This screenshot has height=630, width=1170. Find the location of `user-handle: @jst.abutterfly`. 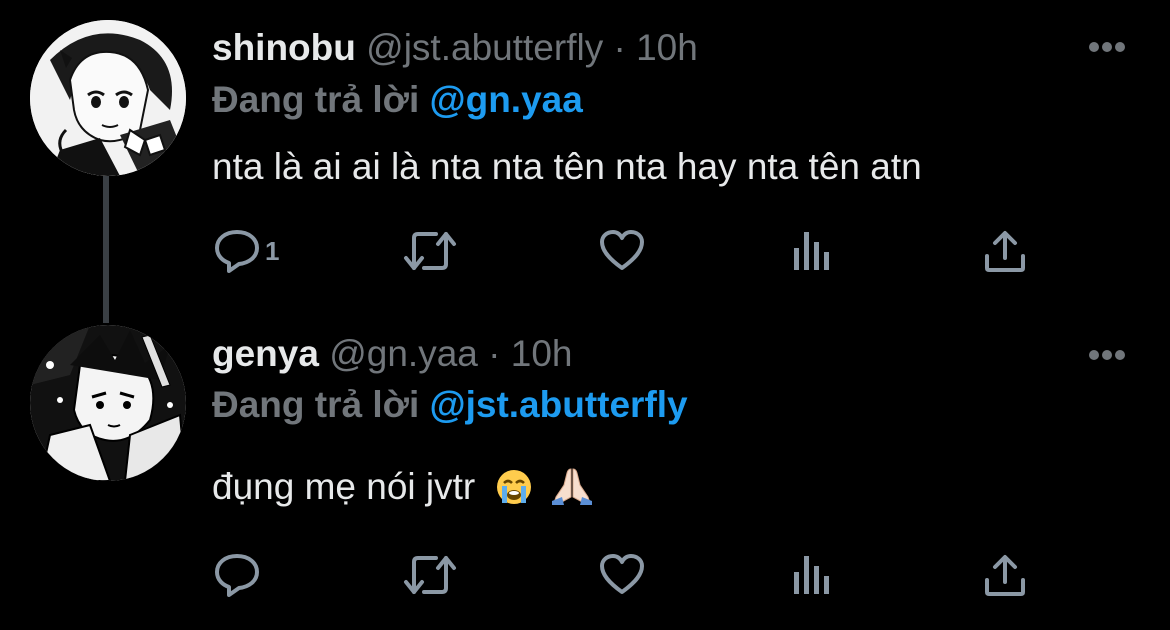

user-handle: @jst.abutterfly is located at coordinates (484, 47).